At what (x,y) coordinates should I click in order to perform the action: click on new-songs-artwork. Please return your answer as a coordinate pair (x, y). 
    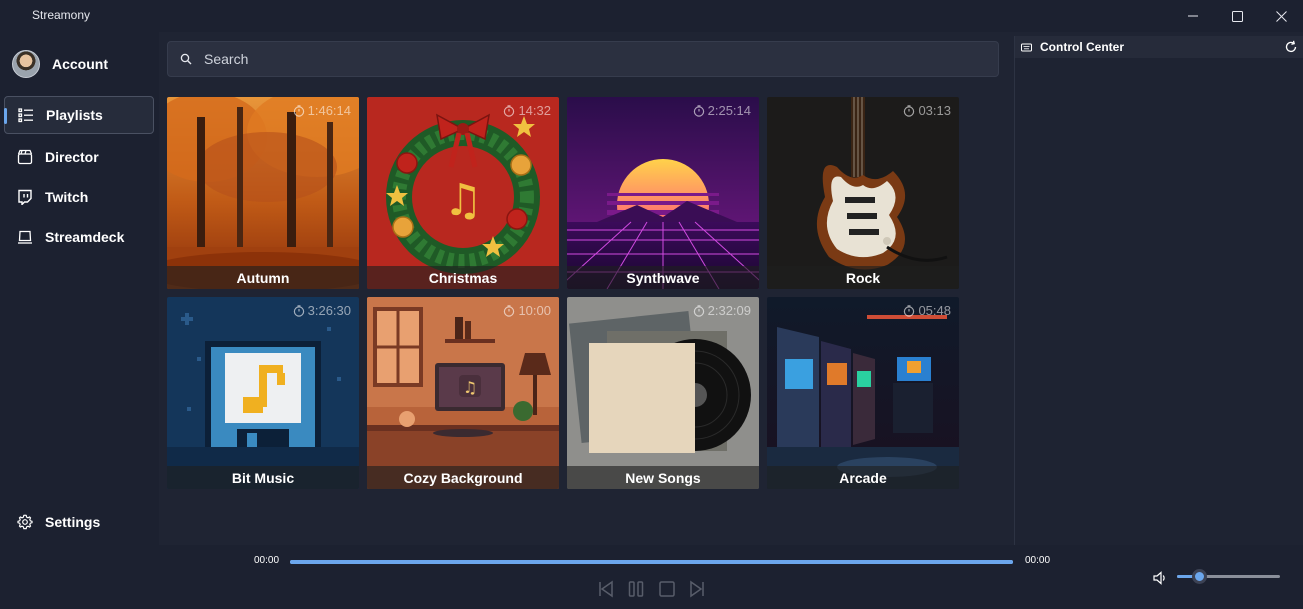
    Looking at the image, I should click on (663, 393).